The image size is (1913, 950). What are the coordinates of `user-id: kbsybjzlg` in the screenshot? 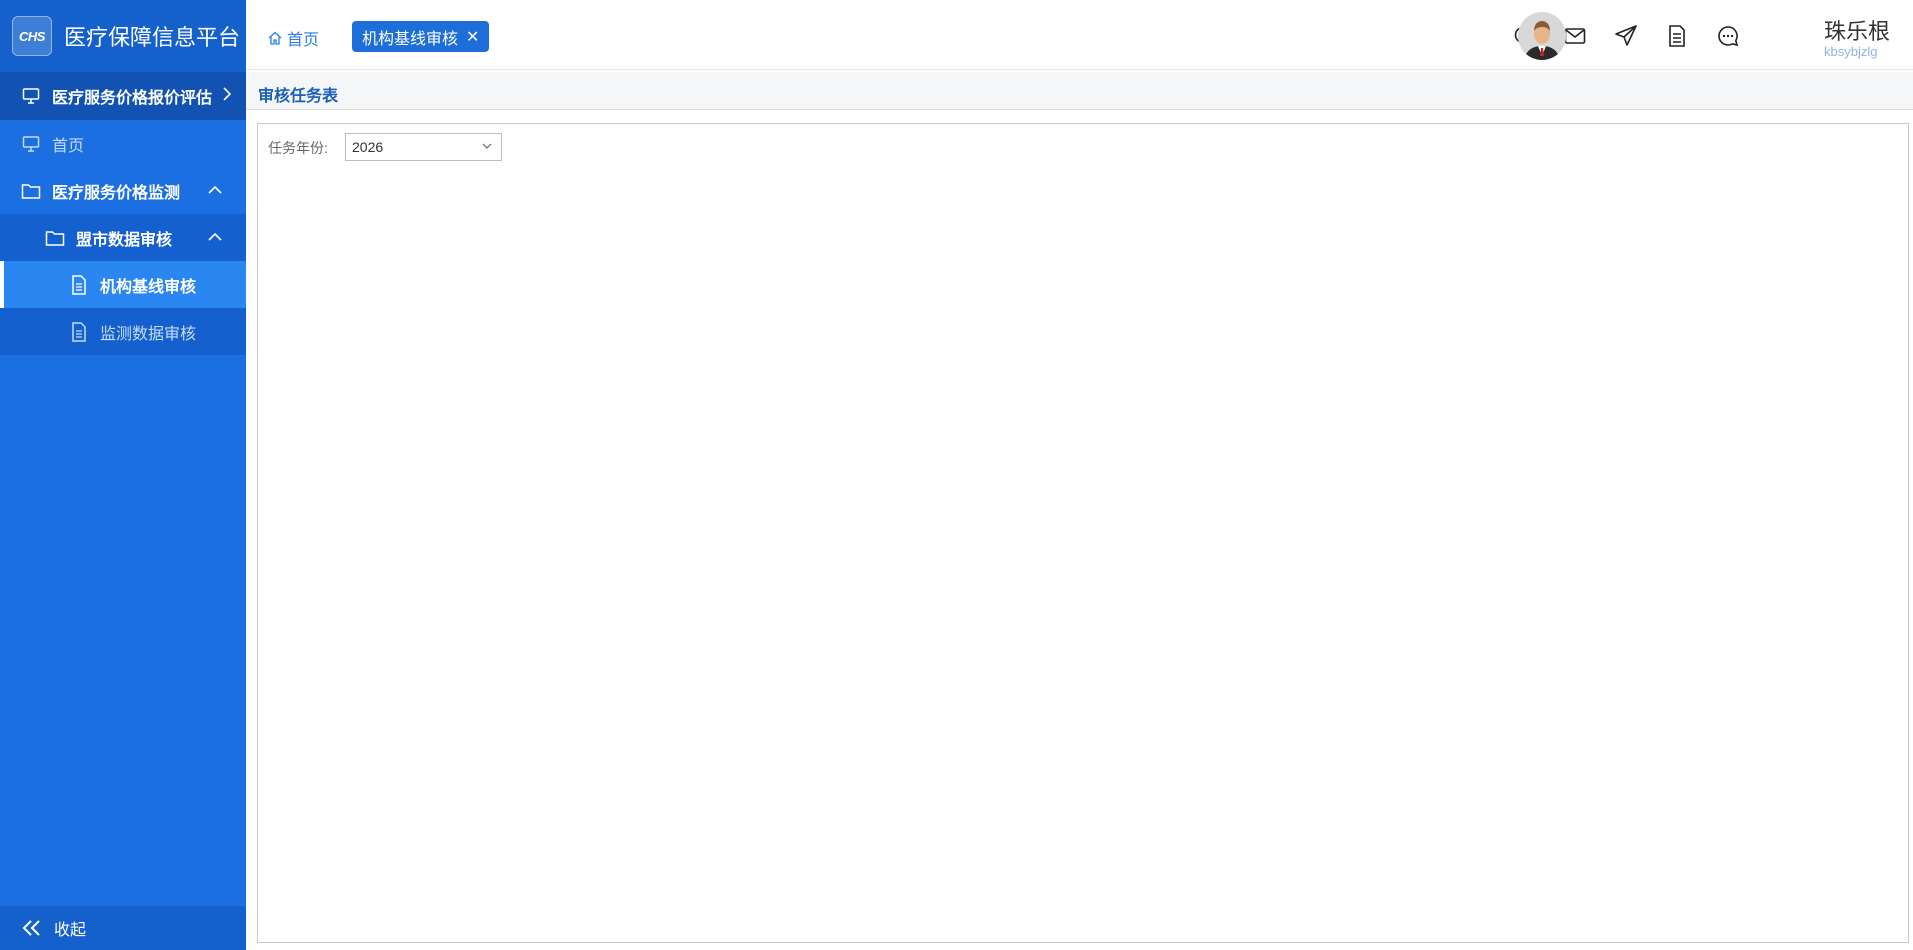 It's located at (1851, 51).